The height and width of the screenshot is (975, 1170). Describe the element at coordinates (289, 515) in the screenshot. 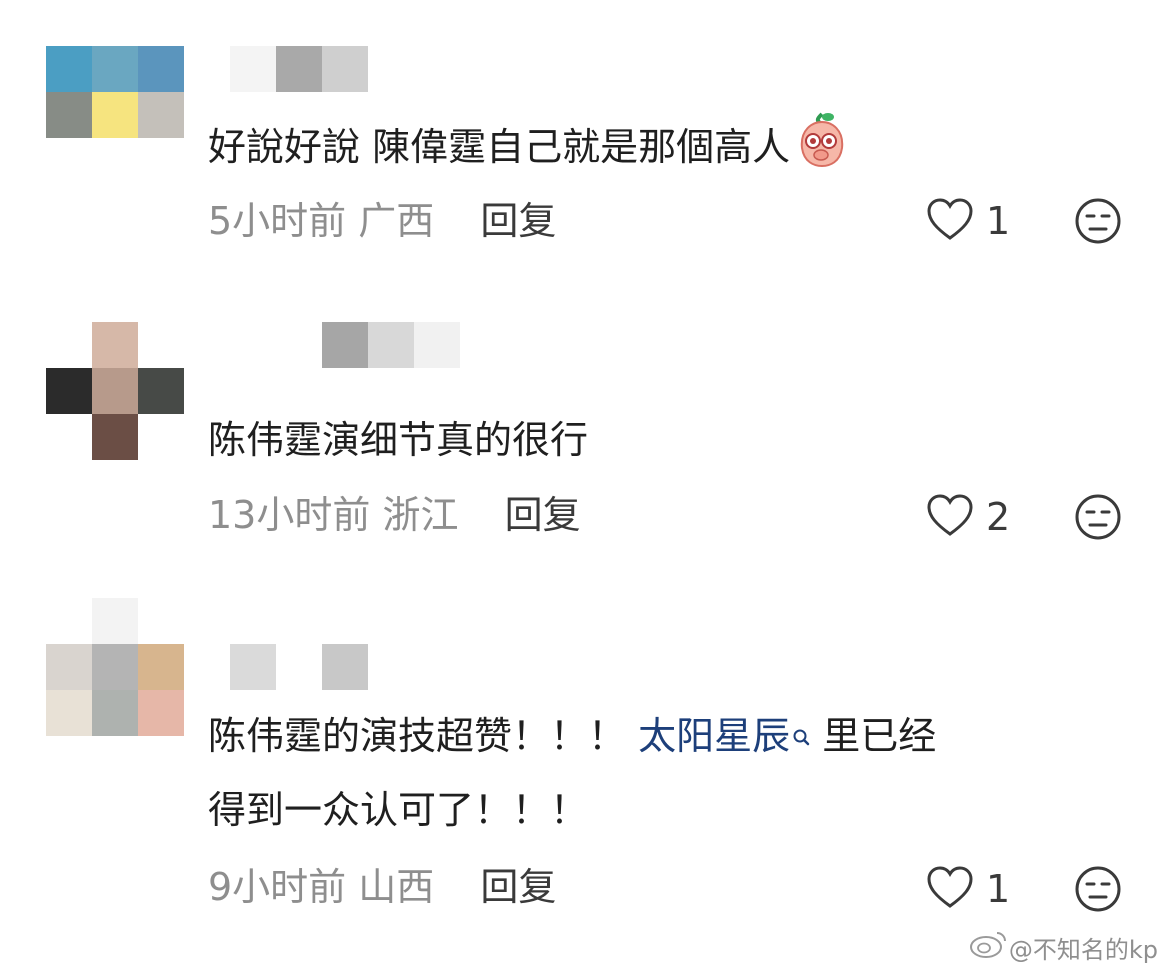

I see `comment-time: 13小时前` at that location.